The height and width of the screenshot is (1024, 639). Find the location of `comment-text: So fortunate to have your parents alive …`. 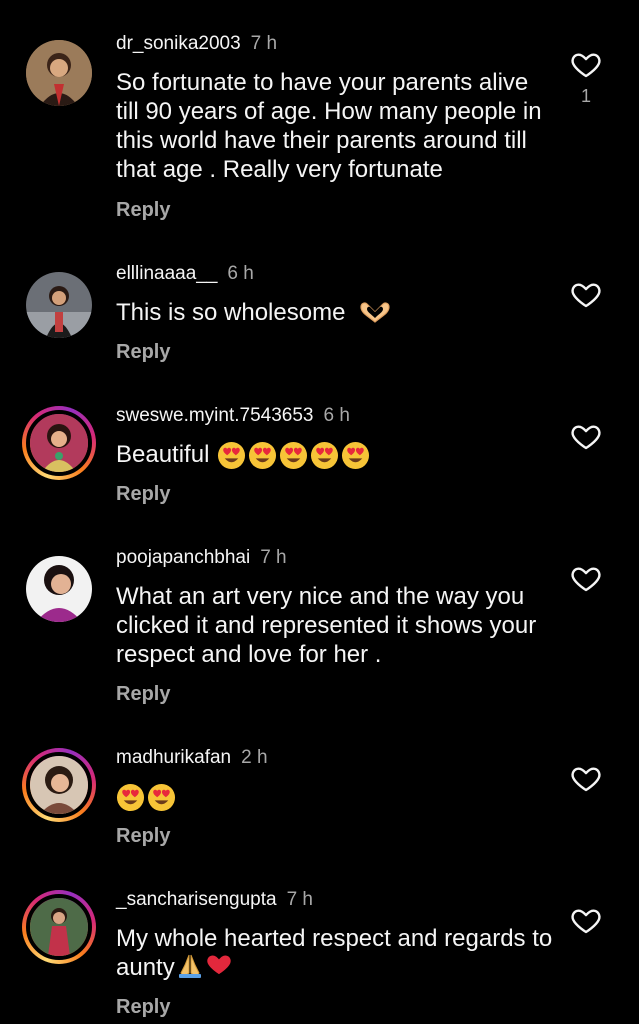

comment-text: So fortunate to have your parents alive … is located at coordinates (329, 126).